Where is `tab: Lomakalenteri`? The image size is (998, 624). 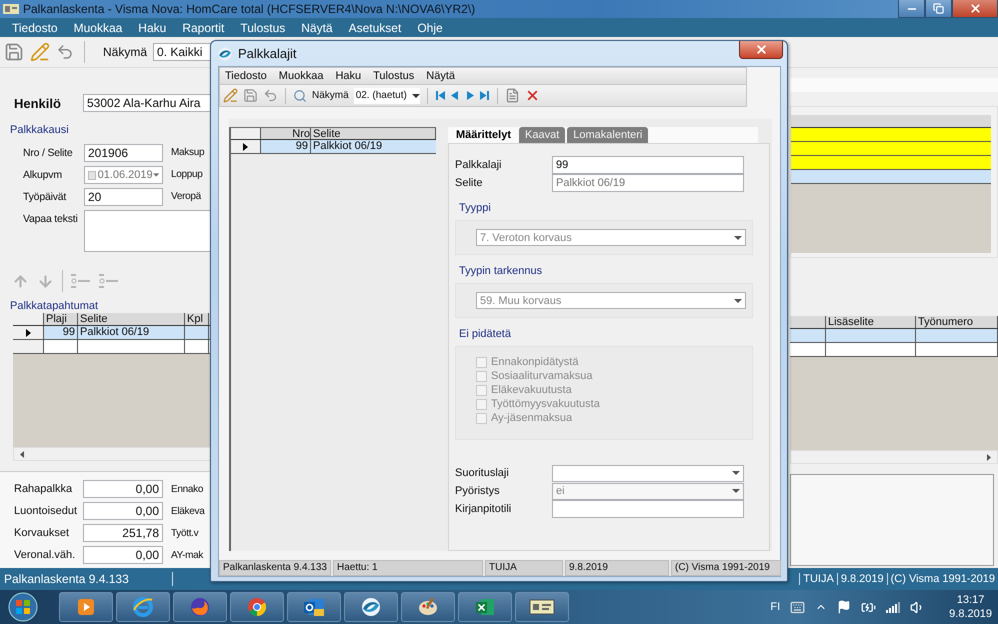
tab: Lomakalenteri is located at coordinates (607, 135).